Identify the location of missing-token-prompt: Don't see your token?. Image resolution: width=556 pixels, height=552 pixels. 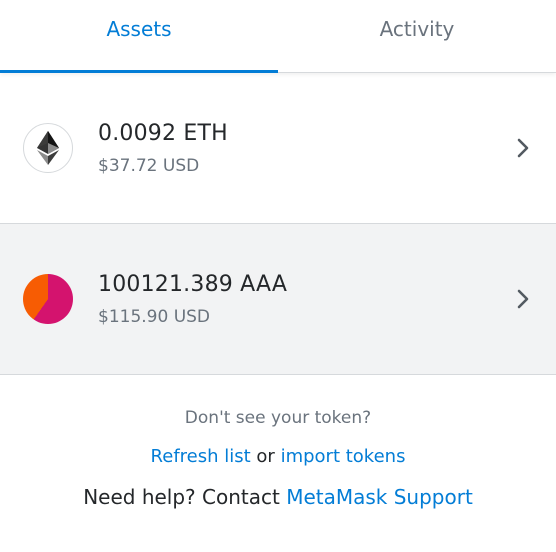
(278, 418).